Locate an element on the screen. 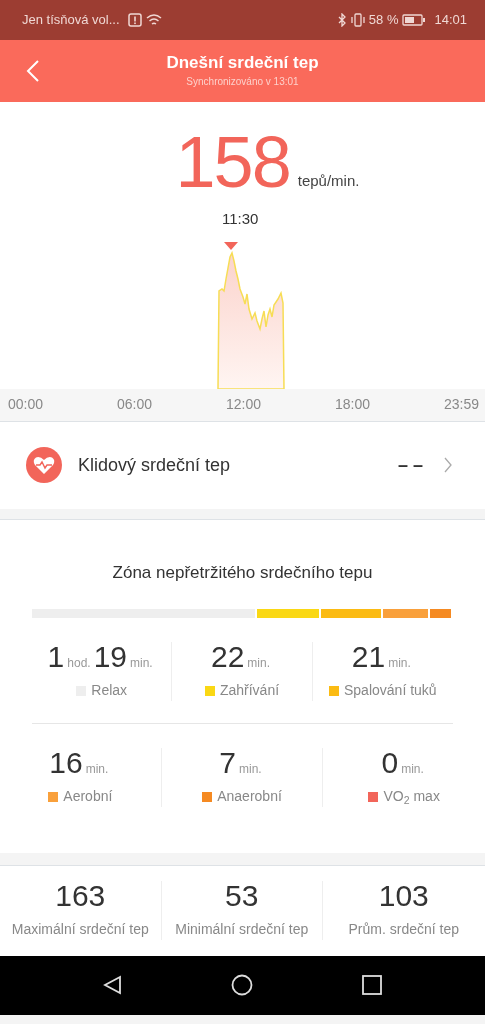  battery-percent: 58 % is located at coordinates (383, 20).